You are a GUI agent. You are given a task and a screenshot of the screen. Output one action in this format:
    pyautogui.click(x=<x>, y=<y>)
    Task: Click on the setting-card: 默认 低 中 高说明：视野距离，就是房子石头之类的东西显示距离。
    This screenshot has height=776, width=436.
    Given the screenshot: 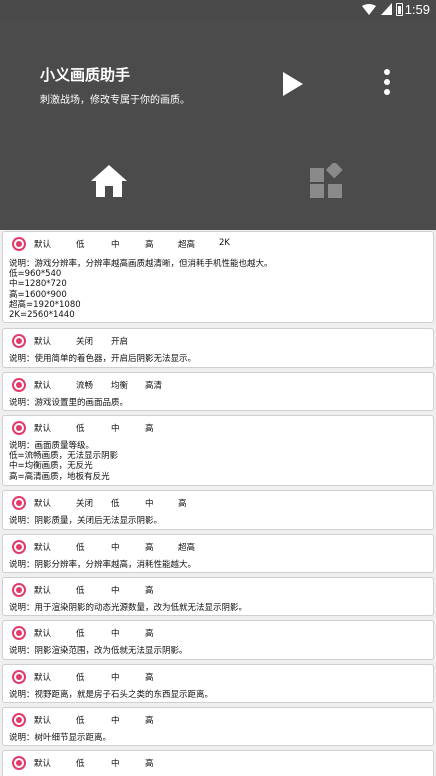 What is the action you would take?
    pyautogui.click(x=218, y=683)
    